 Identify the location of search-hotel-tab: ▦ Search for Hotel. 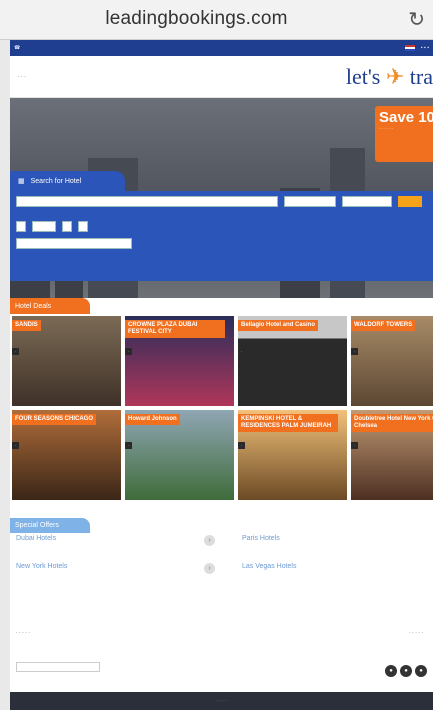
(67, 181).